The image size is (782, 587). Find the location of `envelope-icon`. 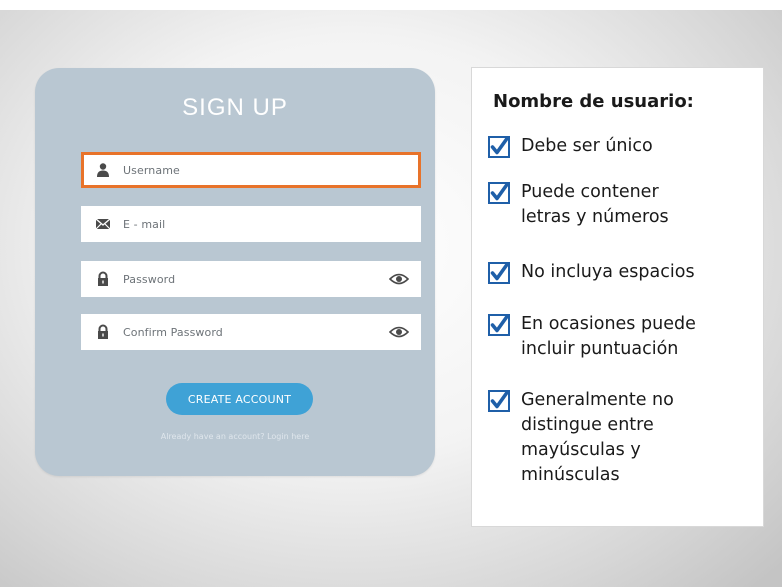

envelope-icon is located at coordinates (103, 224).